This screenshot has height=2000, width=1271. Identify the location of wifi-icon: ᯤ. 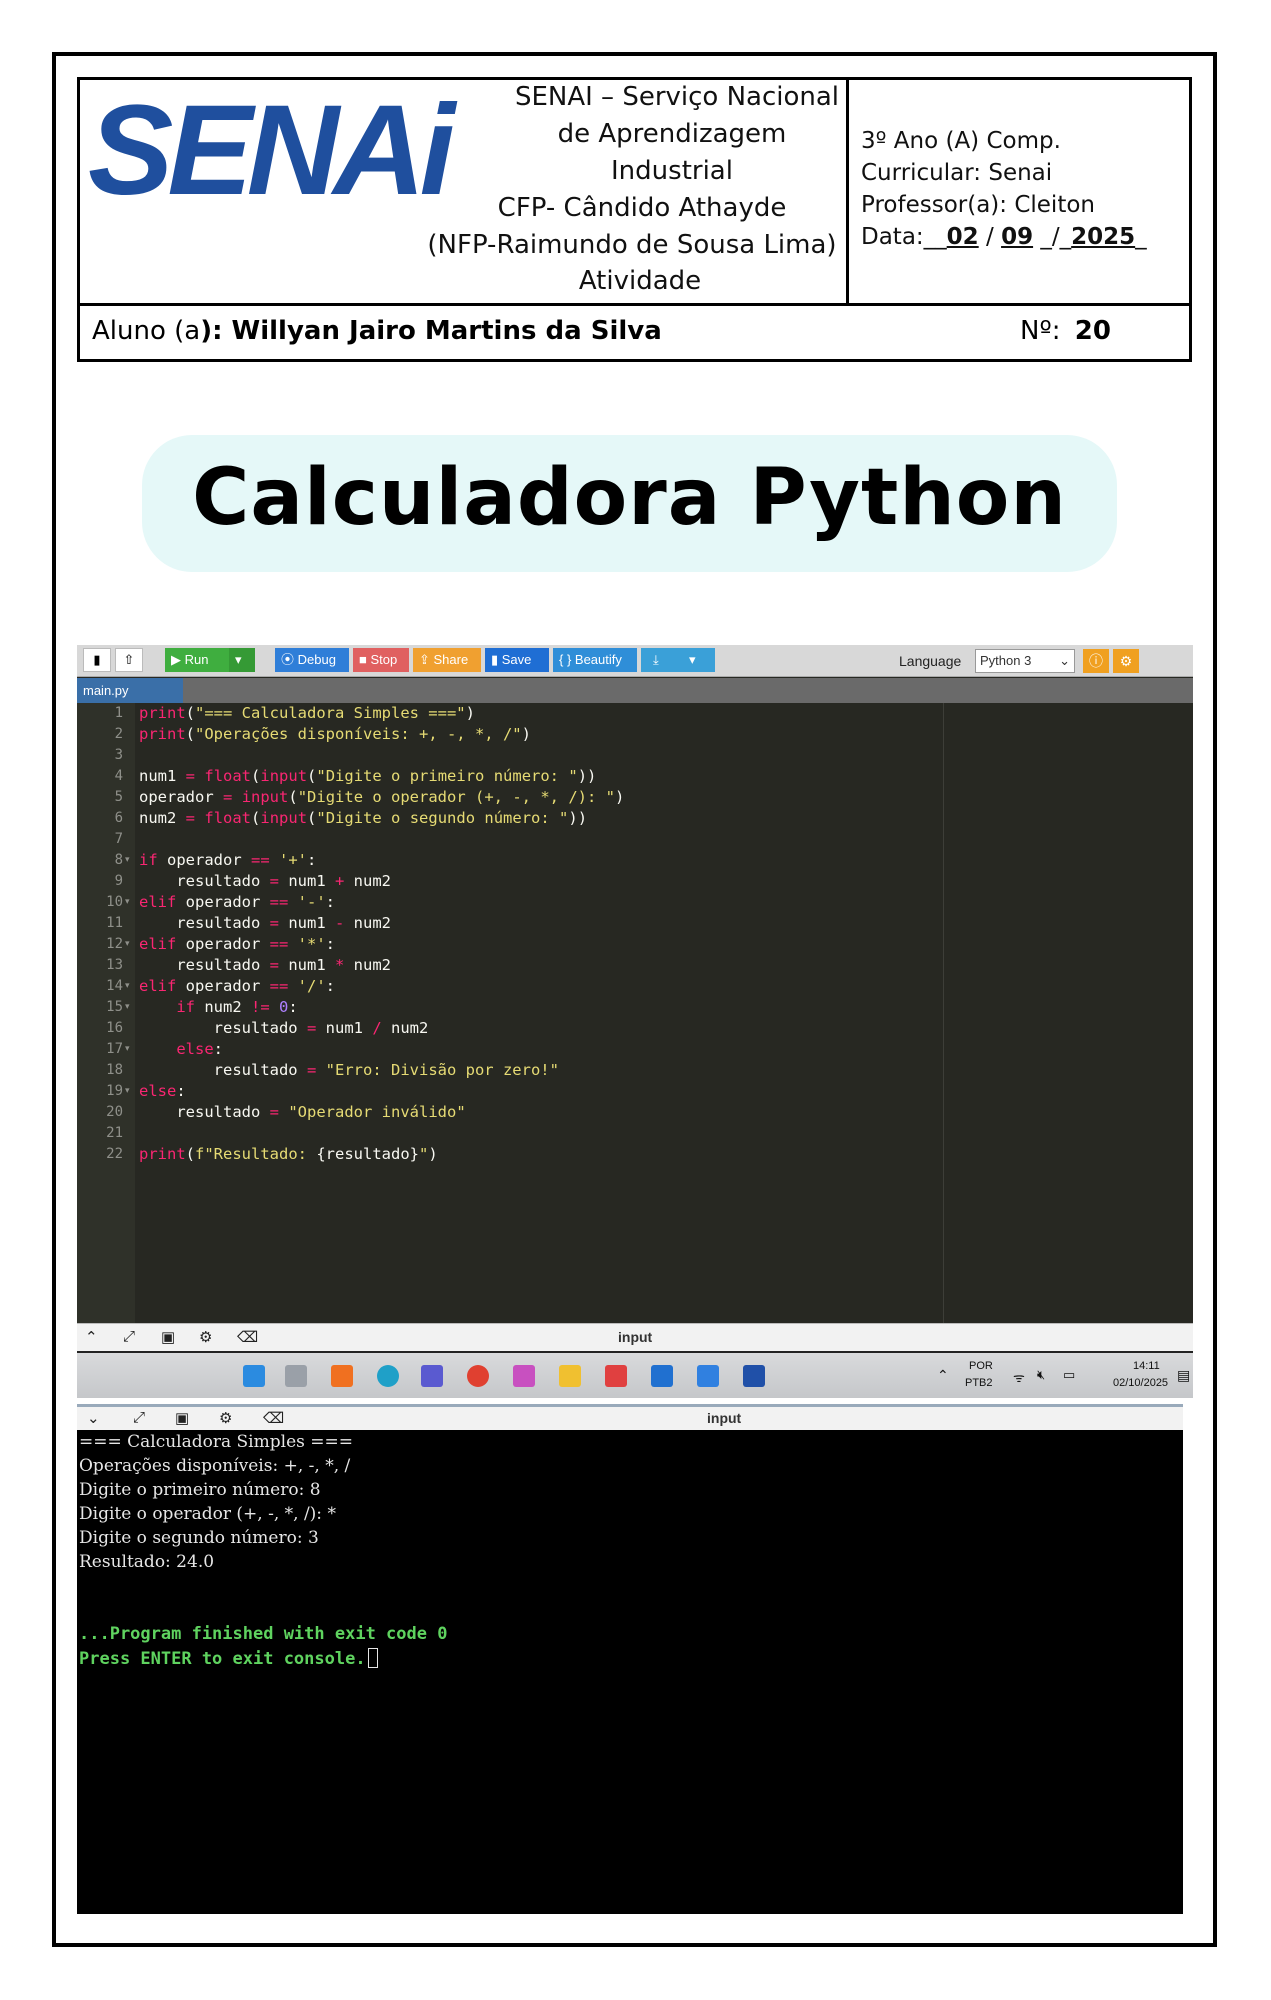
(1019, 1377).